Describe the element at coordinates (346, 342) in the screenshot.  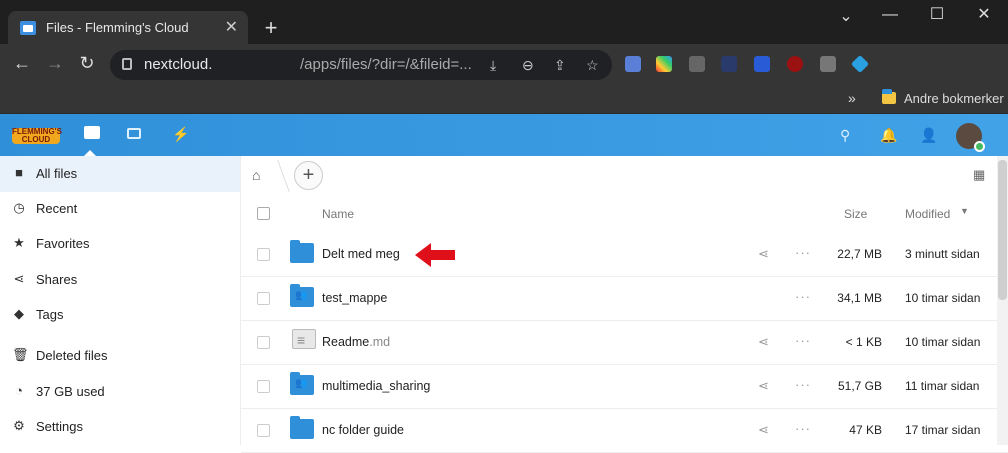
I see `file-basename: Readme` at that location.